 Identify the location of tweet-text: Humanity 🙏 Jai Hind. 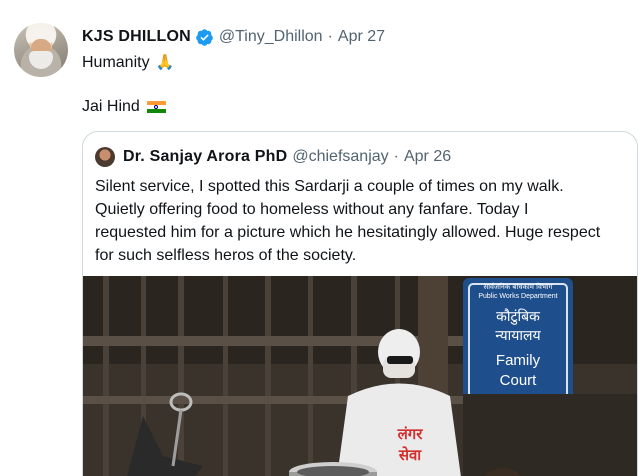
(128, 85).